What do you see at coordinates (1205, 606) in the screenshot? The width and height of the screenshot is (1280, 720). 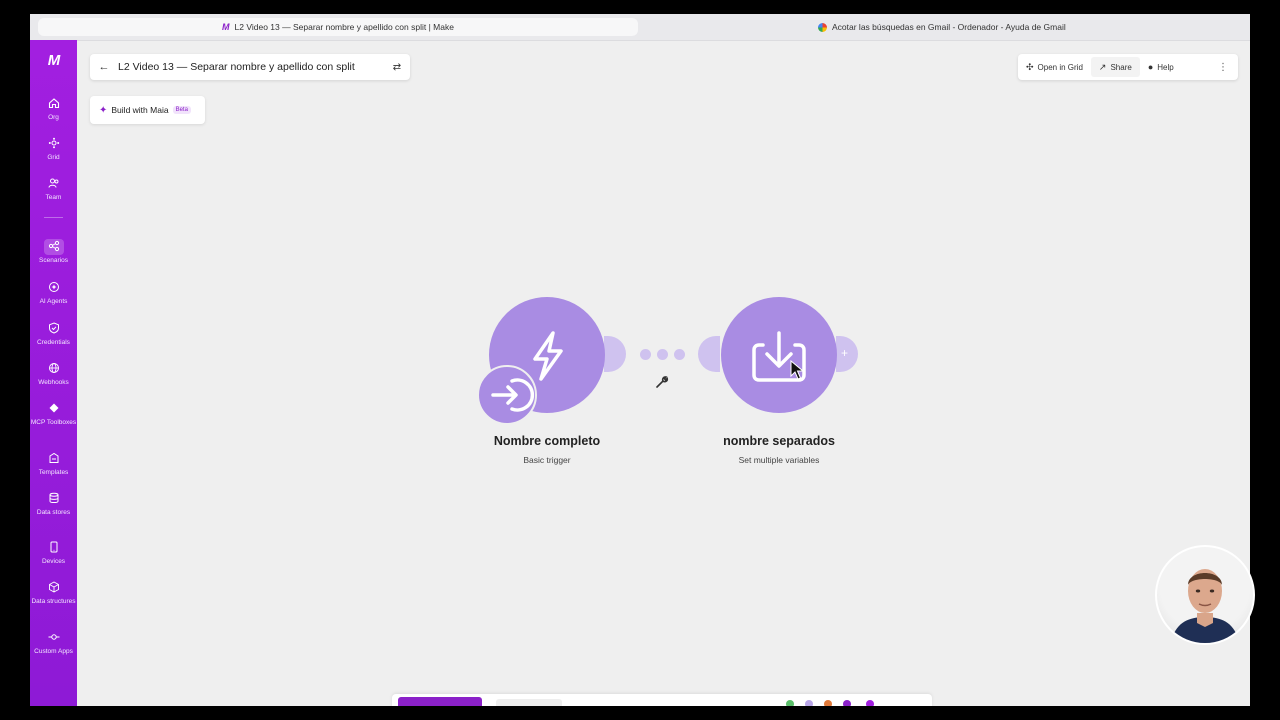 I see `presenter-avatar` at bounding box center [1205, 606].